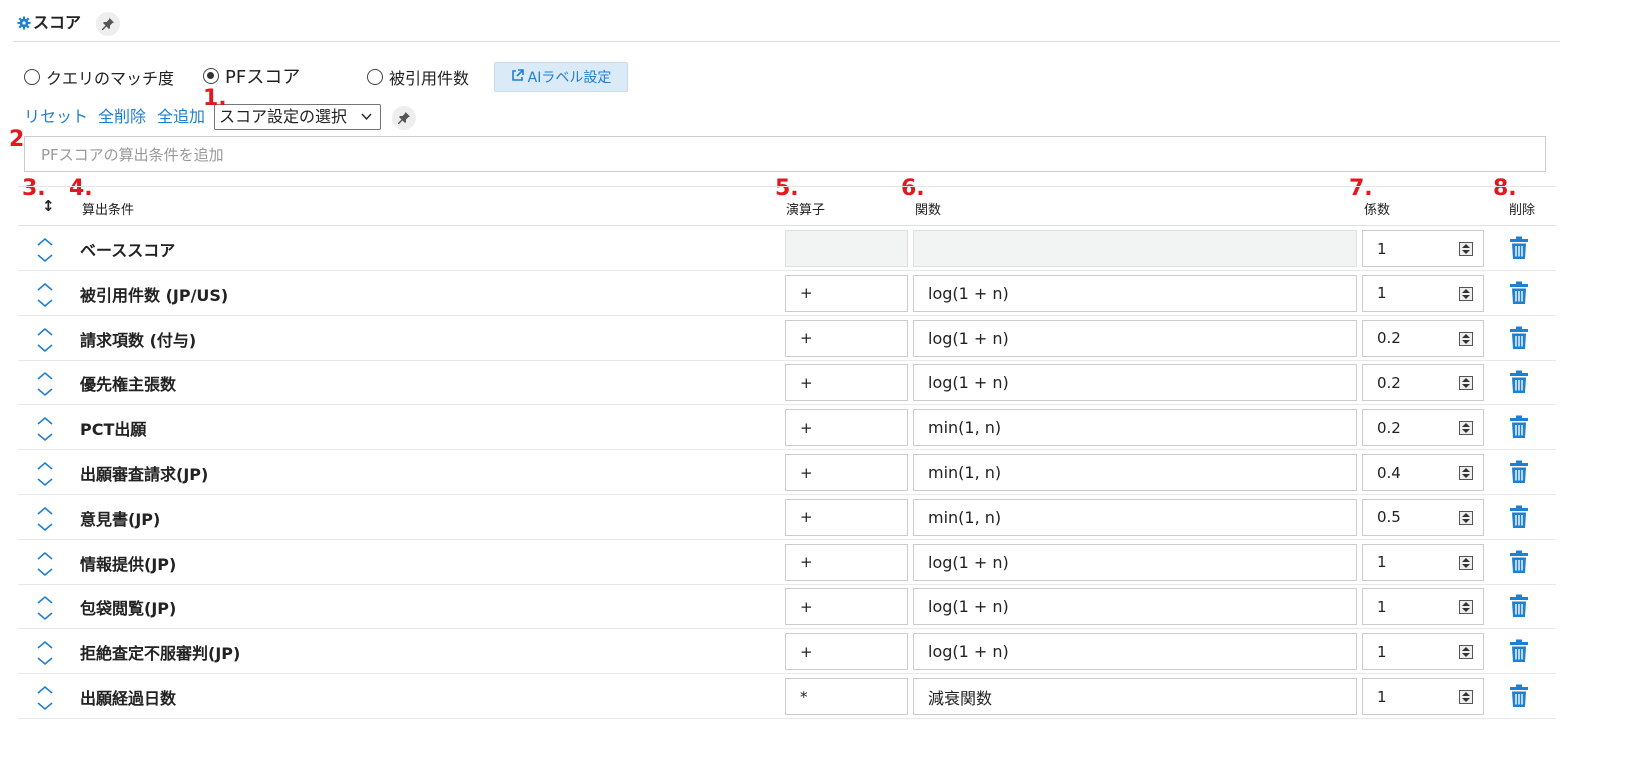 Image resolution: width=1631 pixels, height=764 pixels. Describe the element at coordinates (128, 385) in the screenshot. I see `condition-name: 優先権主張数` at that location.